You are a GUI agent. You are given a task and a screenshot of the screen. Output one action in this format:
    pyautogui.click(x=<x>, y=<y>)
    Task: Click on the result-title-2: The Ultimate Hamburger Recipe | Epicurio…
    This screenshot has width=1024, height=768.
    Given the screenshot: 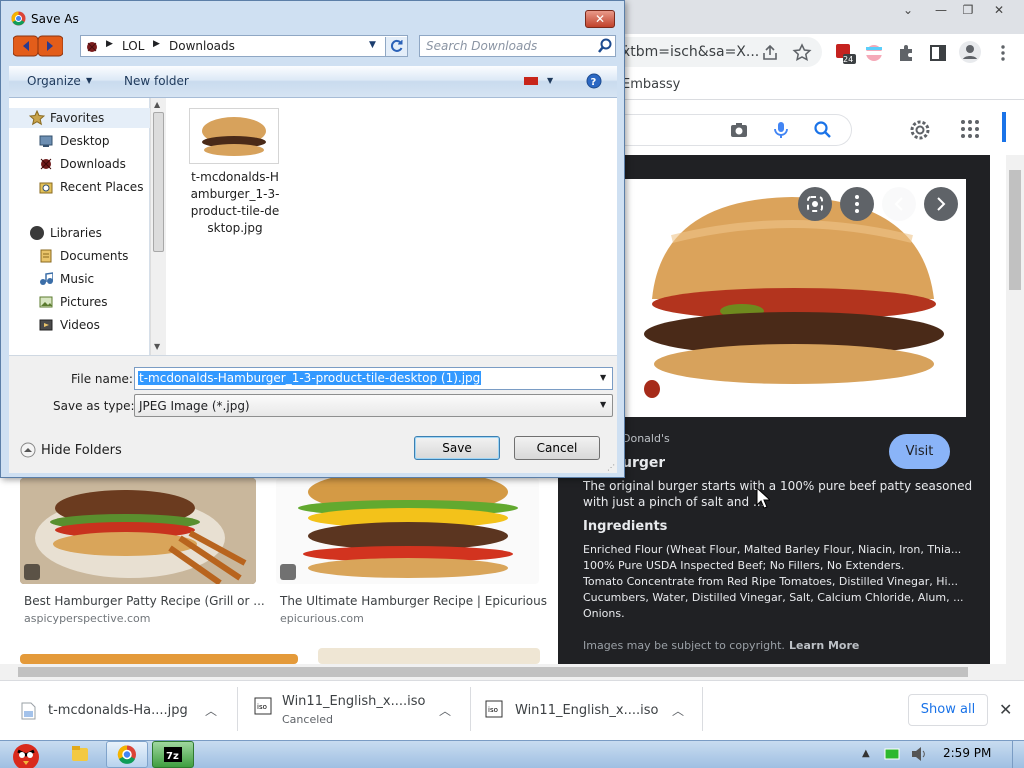 What is the action you would take?
    pyautogui.click(x=413, y=601)
    